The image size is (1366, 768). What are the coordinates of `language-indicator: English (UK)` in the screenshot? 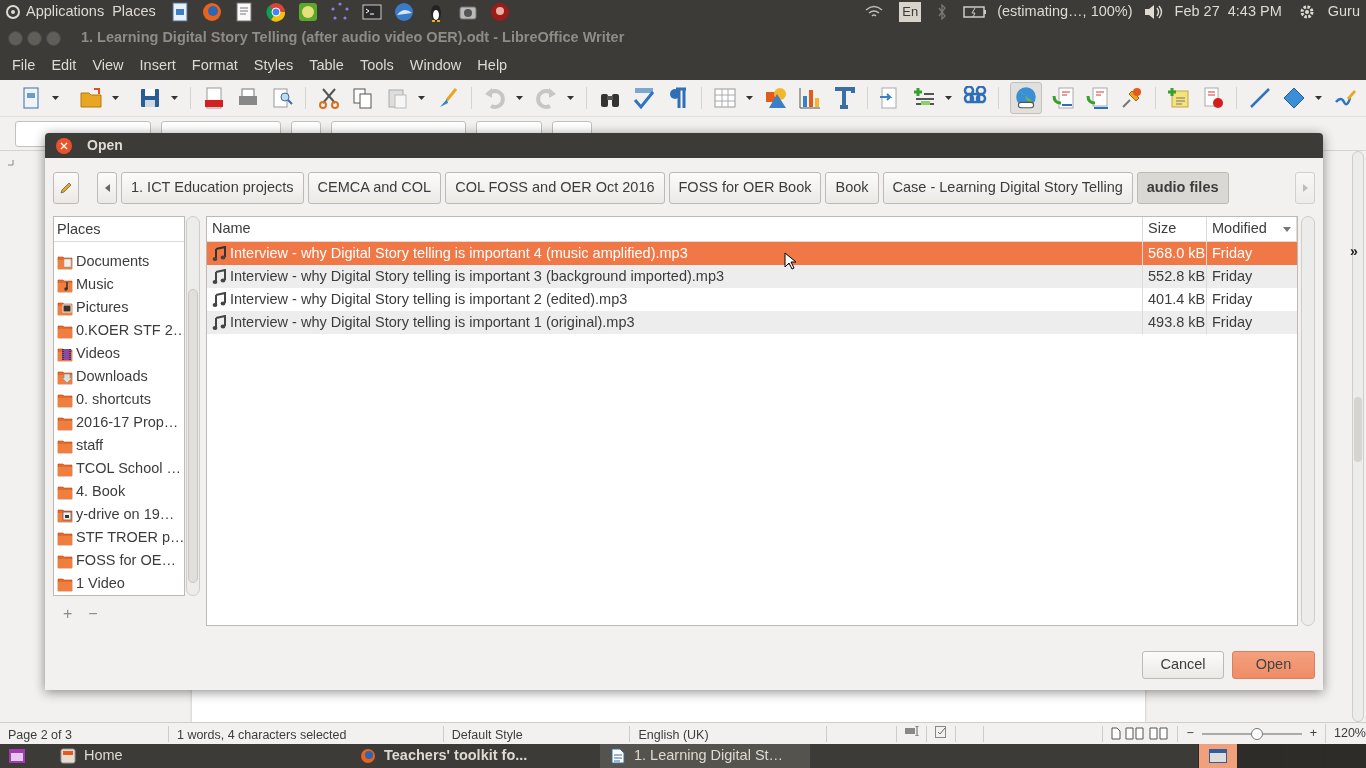 It's located at (728, 733).